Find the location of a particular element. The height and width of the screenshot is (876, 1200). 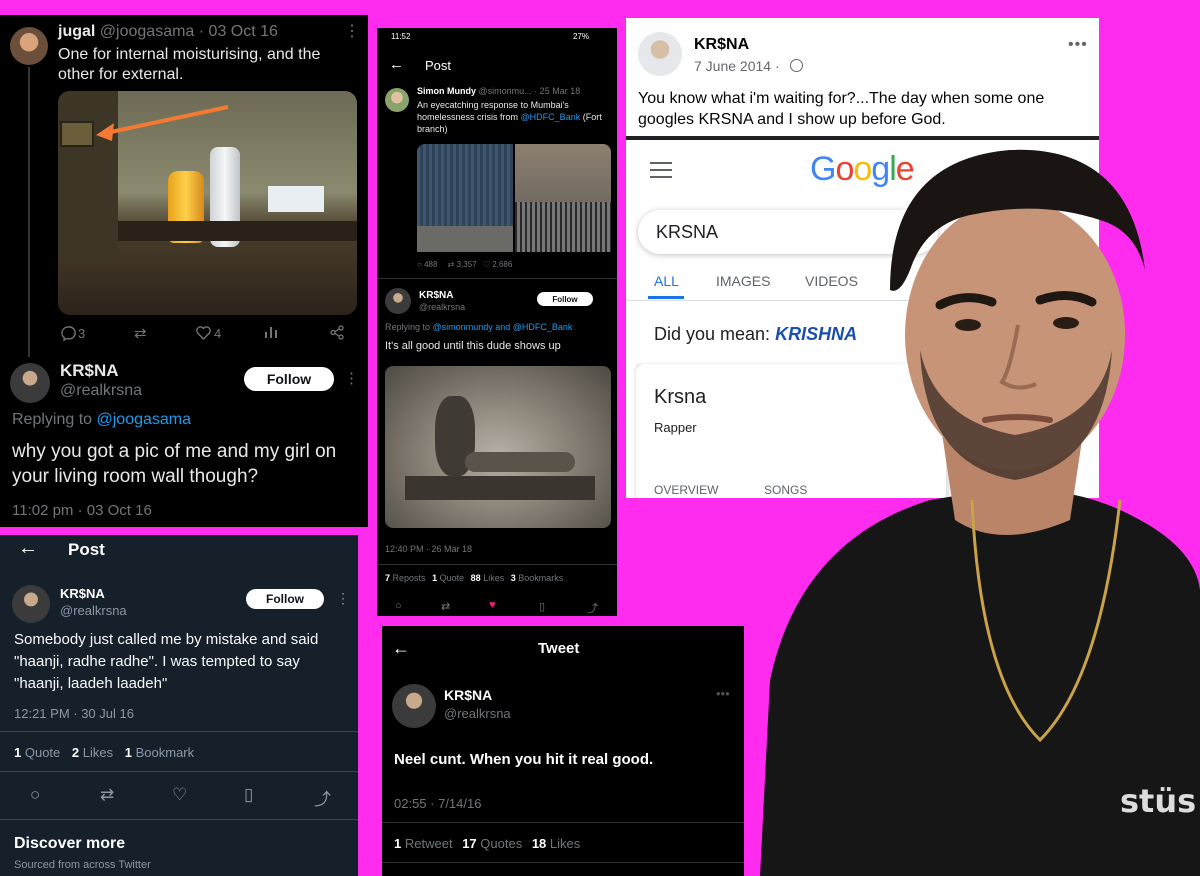

header-title: Tweet is located at coordinates (559, 648).